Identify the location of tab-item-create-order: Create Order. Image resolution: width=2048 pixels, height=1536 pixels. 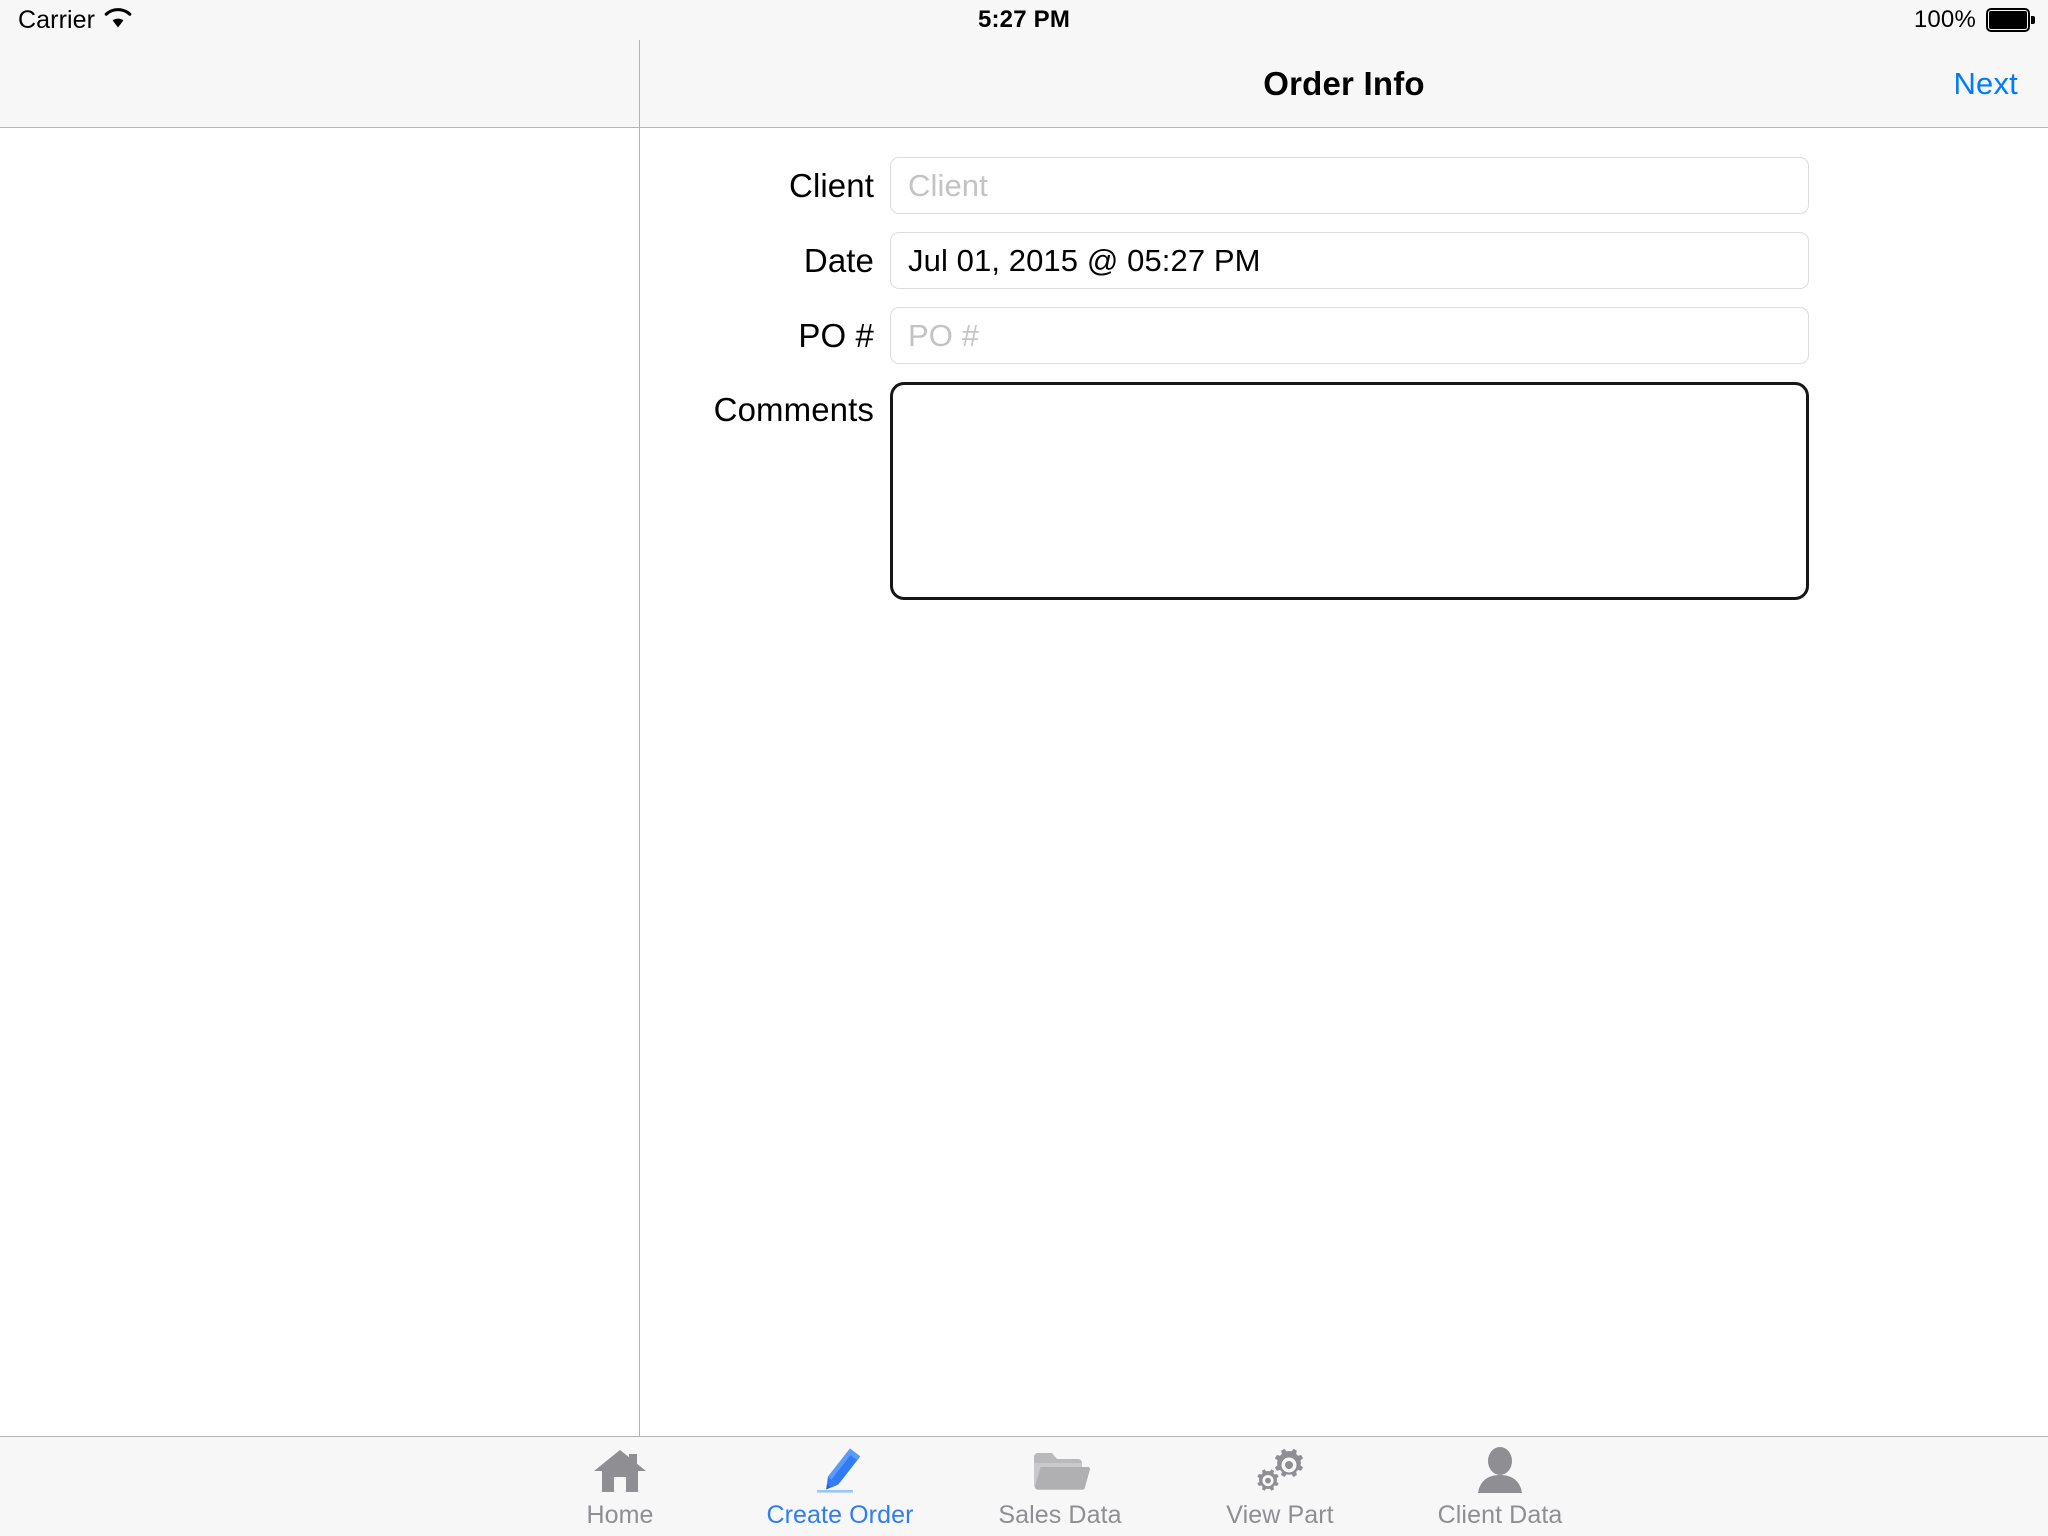
(840, 1486).